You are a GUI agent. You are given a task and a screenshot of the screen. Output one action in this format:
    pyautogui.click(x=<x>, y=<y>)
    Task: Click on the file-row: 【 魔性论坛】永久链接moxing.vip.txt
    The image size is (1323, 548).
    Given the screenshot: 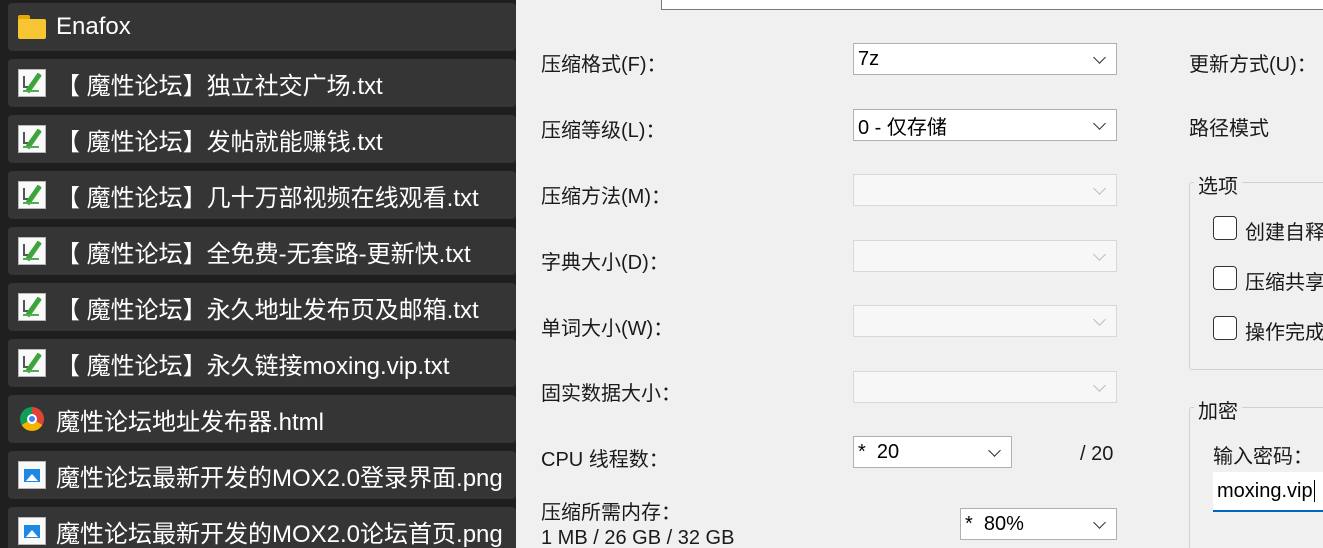 What is the action you would take?
    pyautogui.click(x=262, y=363)
    